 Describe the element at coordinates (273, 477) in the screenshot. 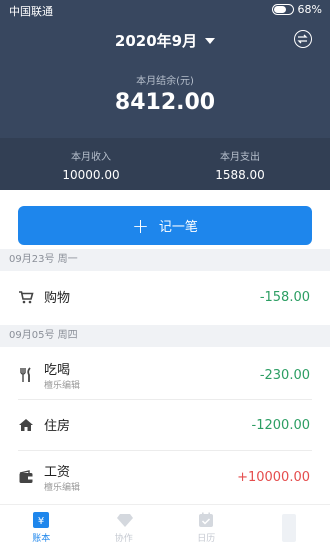

I see `transaction-amount: +10000.00` at that location.